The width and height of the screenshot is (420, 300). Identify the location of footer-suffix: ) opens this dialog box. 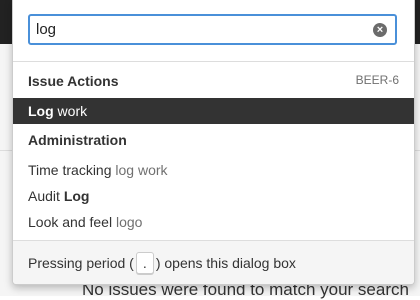
(225, 263).